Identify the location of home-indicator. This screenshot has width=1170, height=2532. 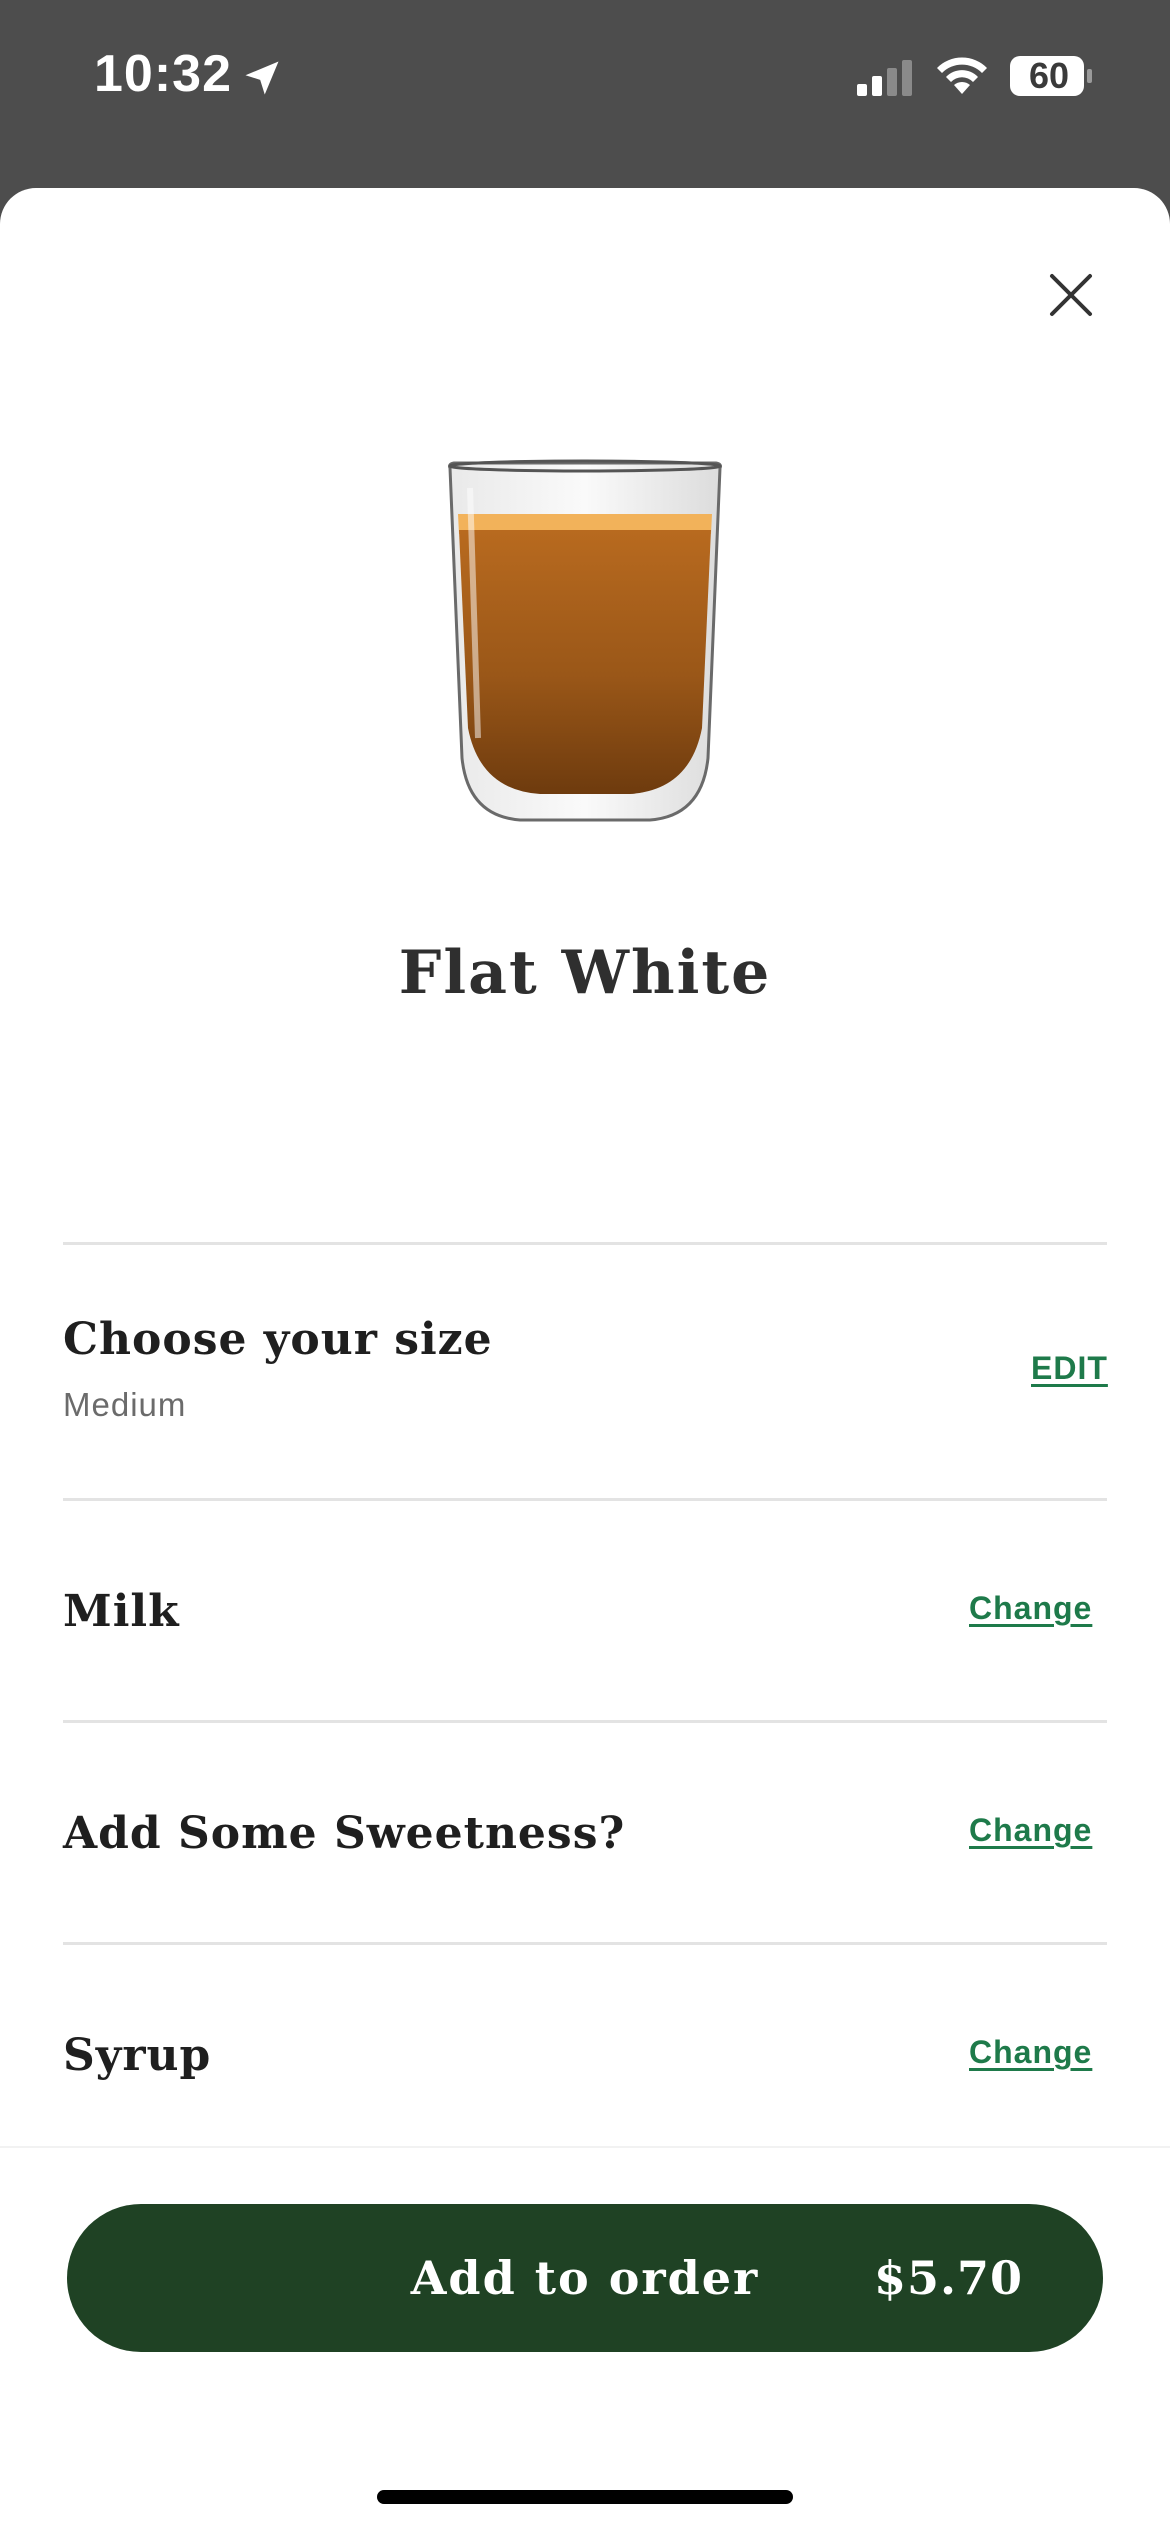
(585, 2497).